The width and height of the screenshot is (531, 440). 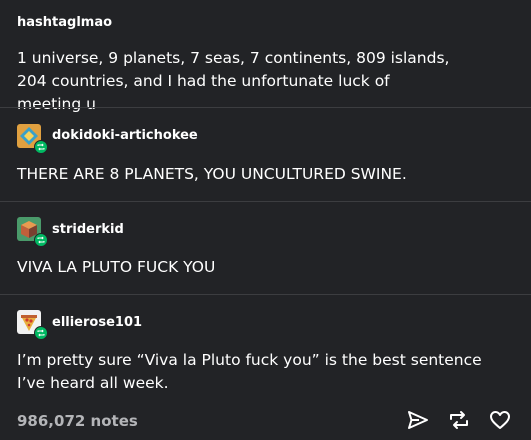 What do you see at coordinates (77, 421) in the screenshot?
I see `notes-count: 986,072 notes` at bounding box center [77, 421].